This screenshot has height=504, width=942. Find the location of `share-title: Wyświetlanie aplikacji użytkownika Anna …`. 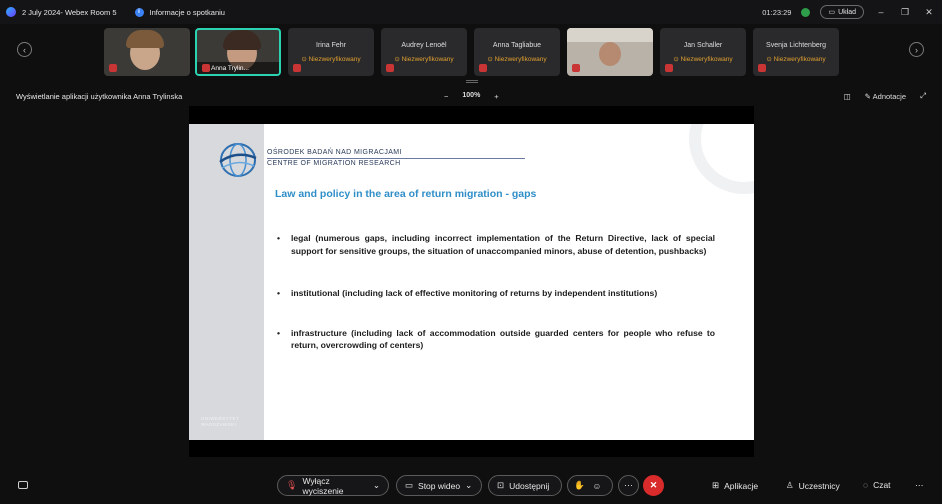

share-title: Wyświetlanie aplikacji użytkownika Anna … is located at coordinates (99, 96).